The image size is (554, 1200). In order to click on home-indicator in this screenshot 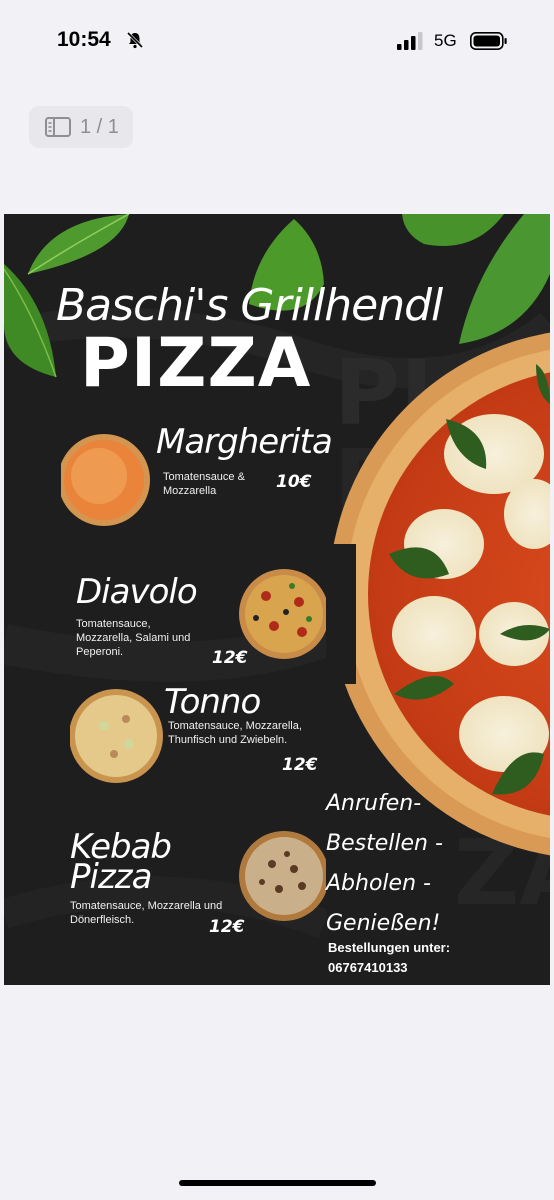, I will do `click(277, 1183)`.